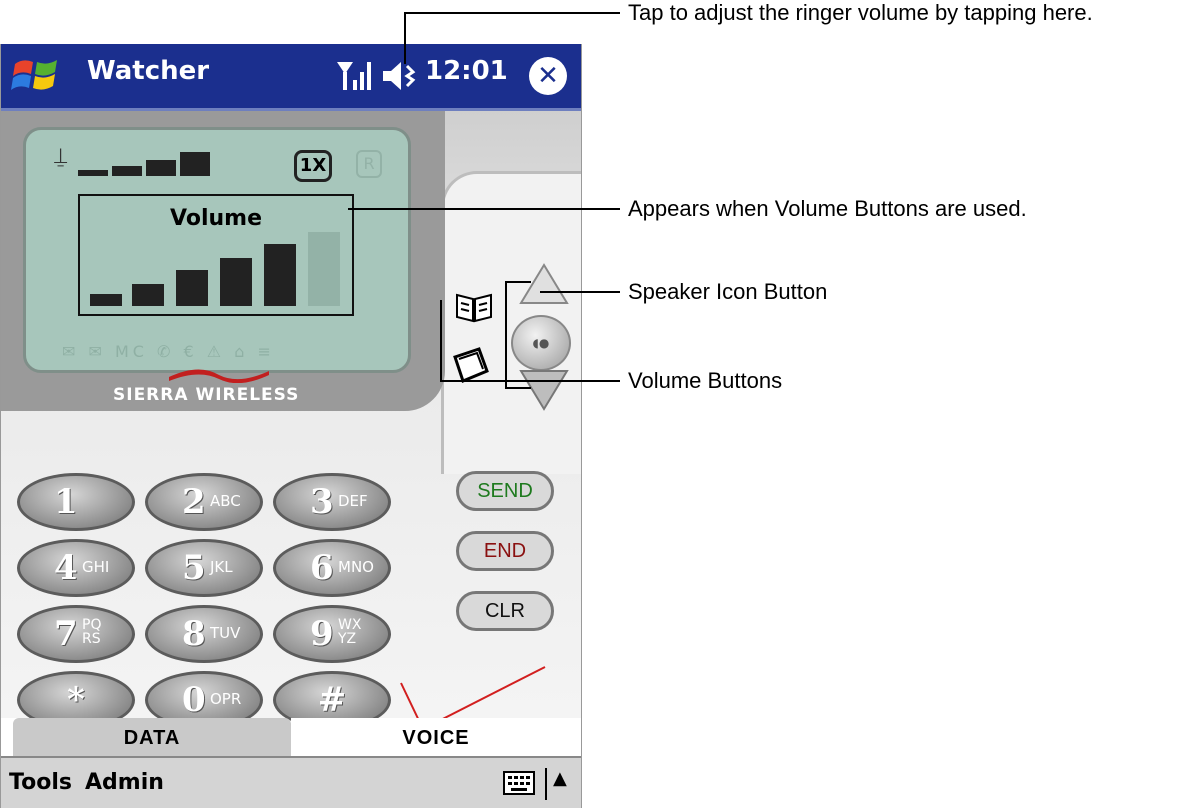 The width and height of the screenshot is (1194, 808). I want to click on key-number: 5, so click(194, 568).